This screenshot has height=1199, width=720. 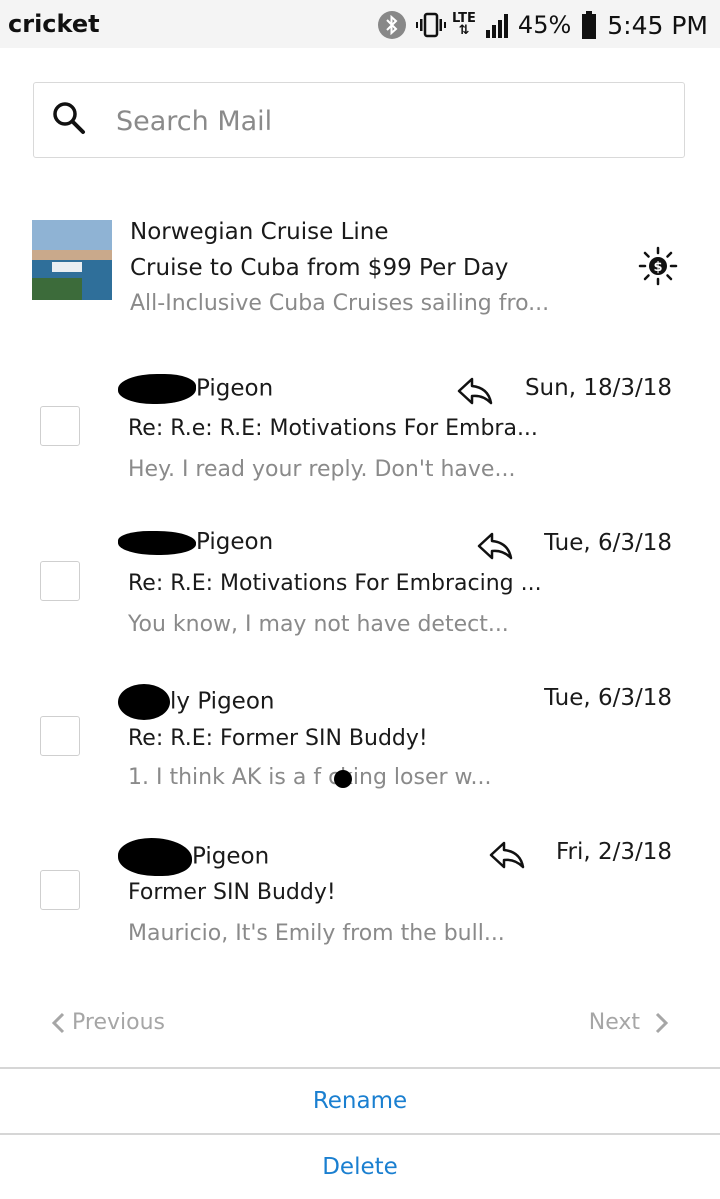 I want to click on ad-sender: Norwegian Cruise Line, so click(x=259, y=232).